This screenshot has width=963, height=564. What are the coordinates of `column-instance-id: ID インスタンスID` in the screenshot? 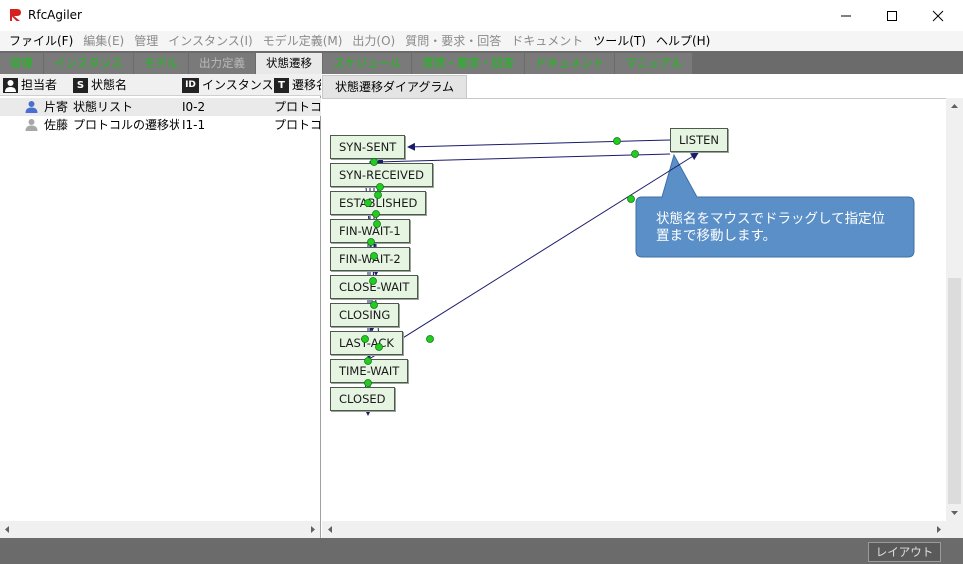 It's located at (227, 85).